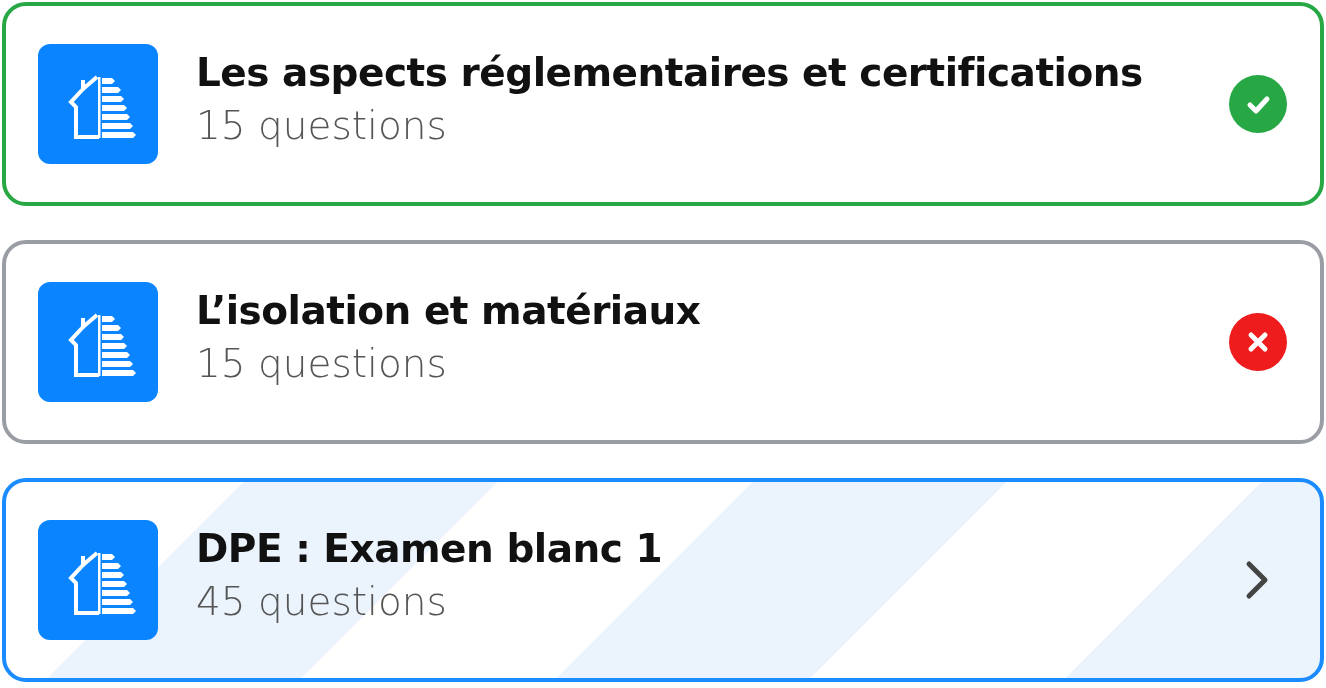  Describe the element at coordinates (449, 310) in the screenshot. I see `quiz-title: L’isolation et matériaux` at that location.